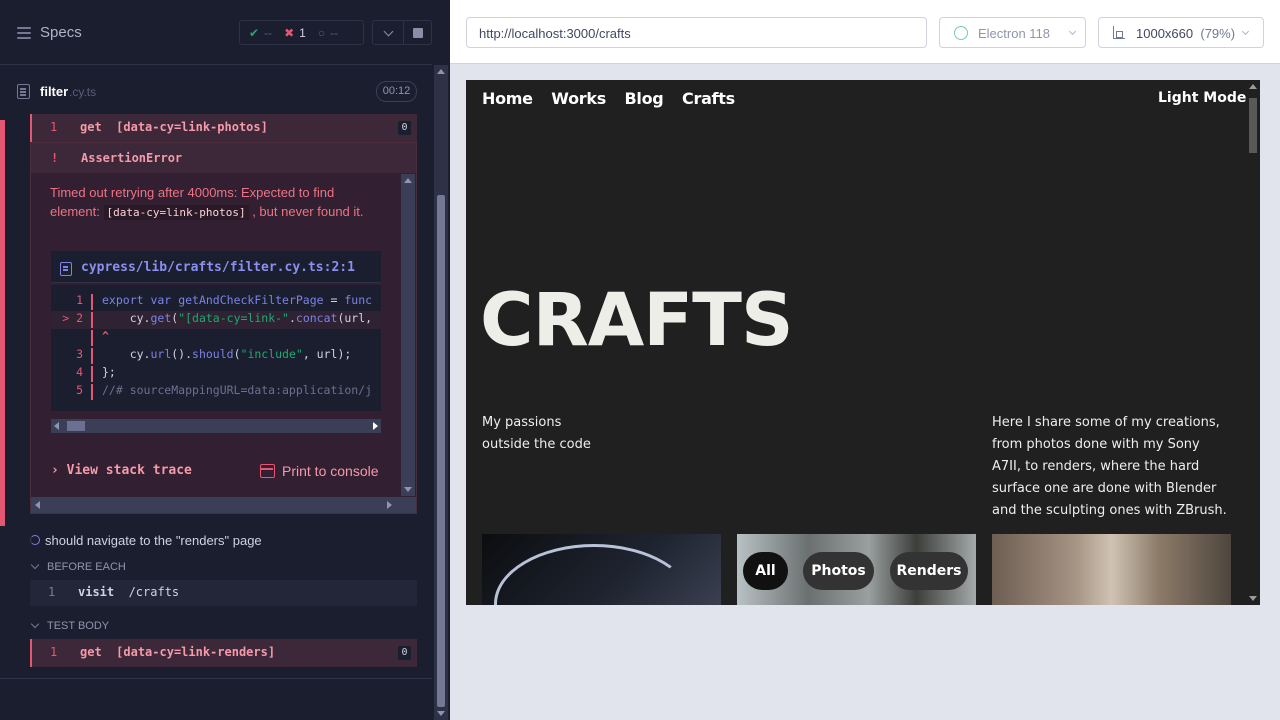 Image resolution: width=1280 pixels, height=720 pixels. I want to click on file-link-text: cypress/lib/crafts/filter.cy.ts:2:1, so click(218, 267).